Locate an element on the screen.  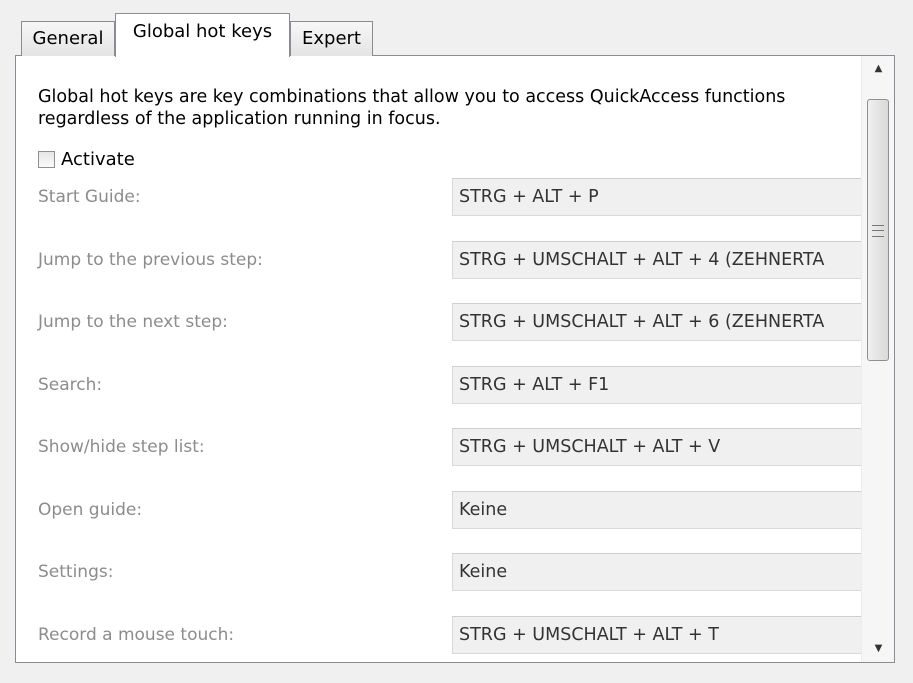
hotkey-label: Show/hide step list: is located at coordinates (121, 447).